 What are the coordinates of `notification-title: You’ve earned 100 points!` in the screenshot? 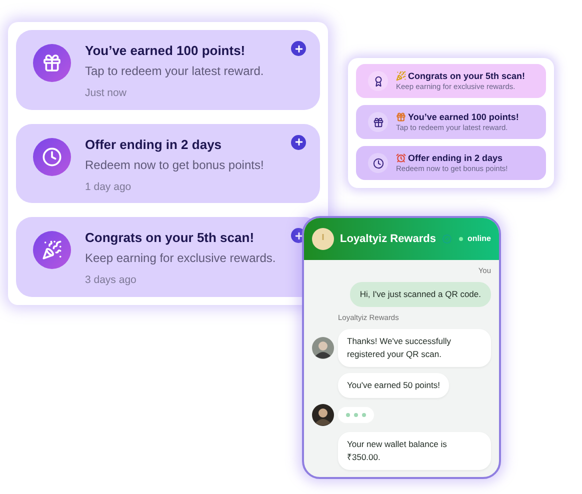 It's located at (165, 51).